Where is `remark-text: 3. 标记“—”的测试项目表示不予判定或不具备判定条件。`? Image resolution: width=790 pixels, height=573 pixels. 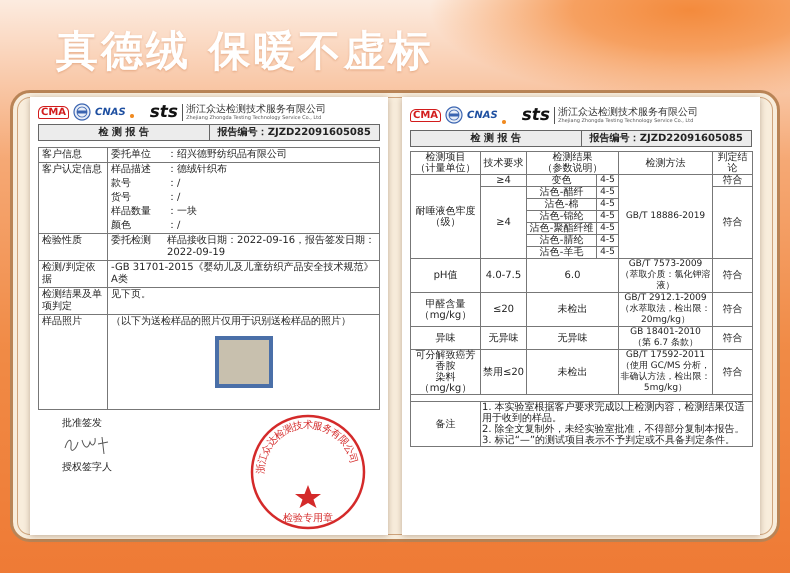
remark-text: 3. 标记“—”的测试项目表示不予判定或不具备判定条件。 is located at coordinates (609, 440).